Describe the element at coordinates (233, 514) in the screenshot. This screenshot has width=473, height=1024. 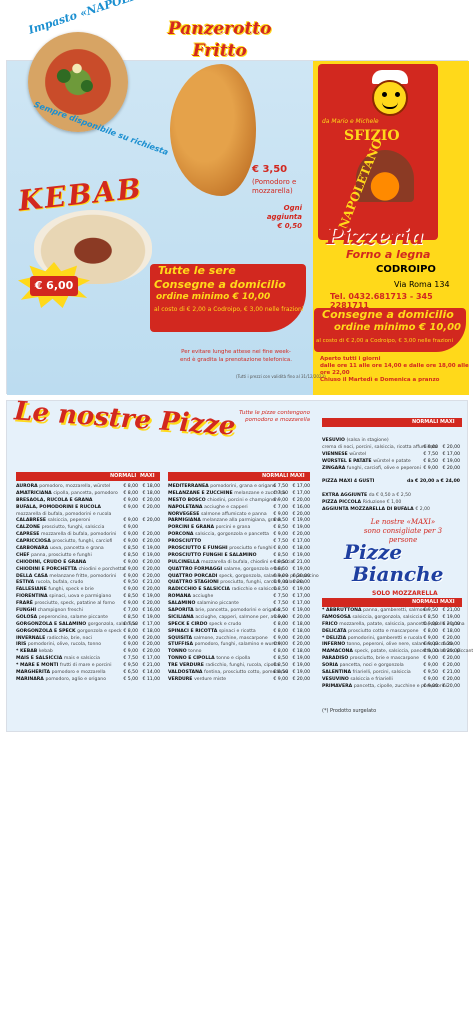
I see `menu-item-description: salmone affumicato e panna` at that location.